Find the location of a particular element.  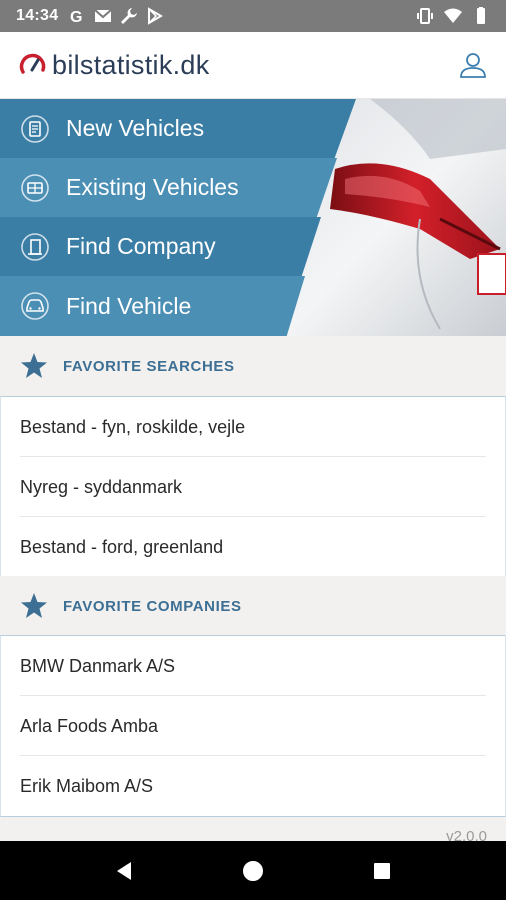

list-item: Bestand - ford, greenland is located at coordinates (253, 547).